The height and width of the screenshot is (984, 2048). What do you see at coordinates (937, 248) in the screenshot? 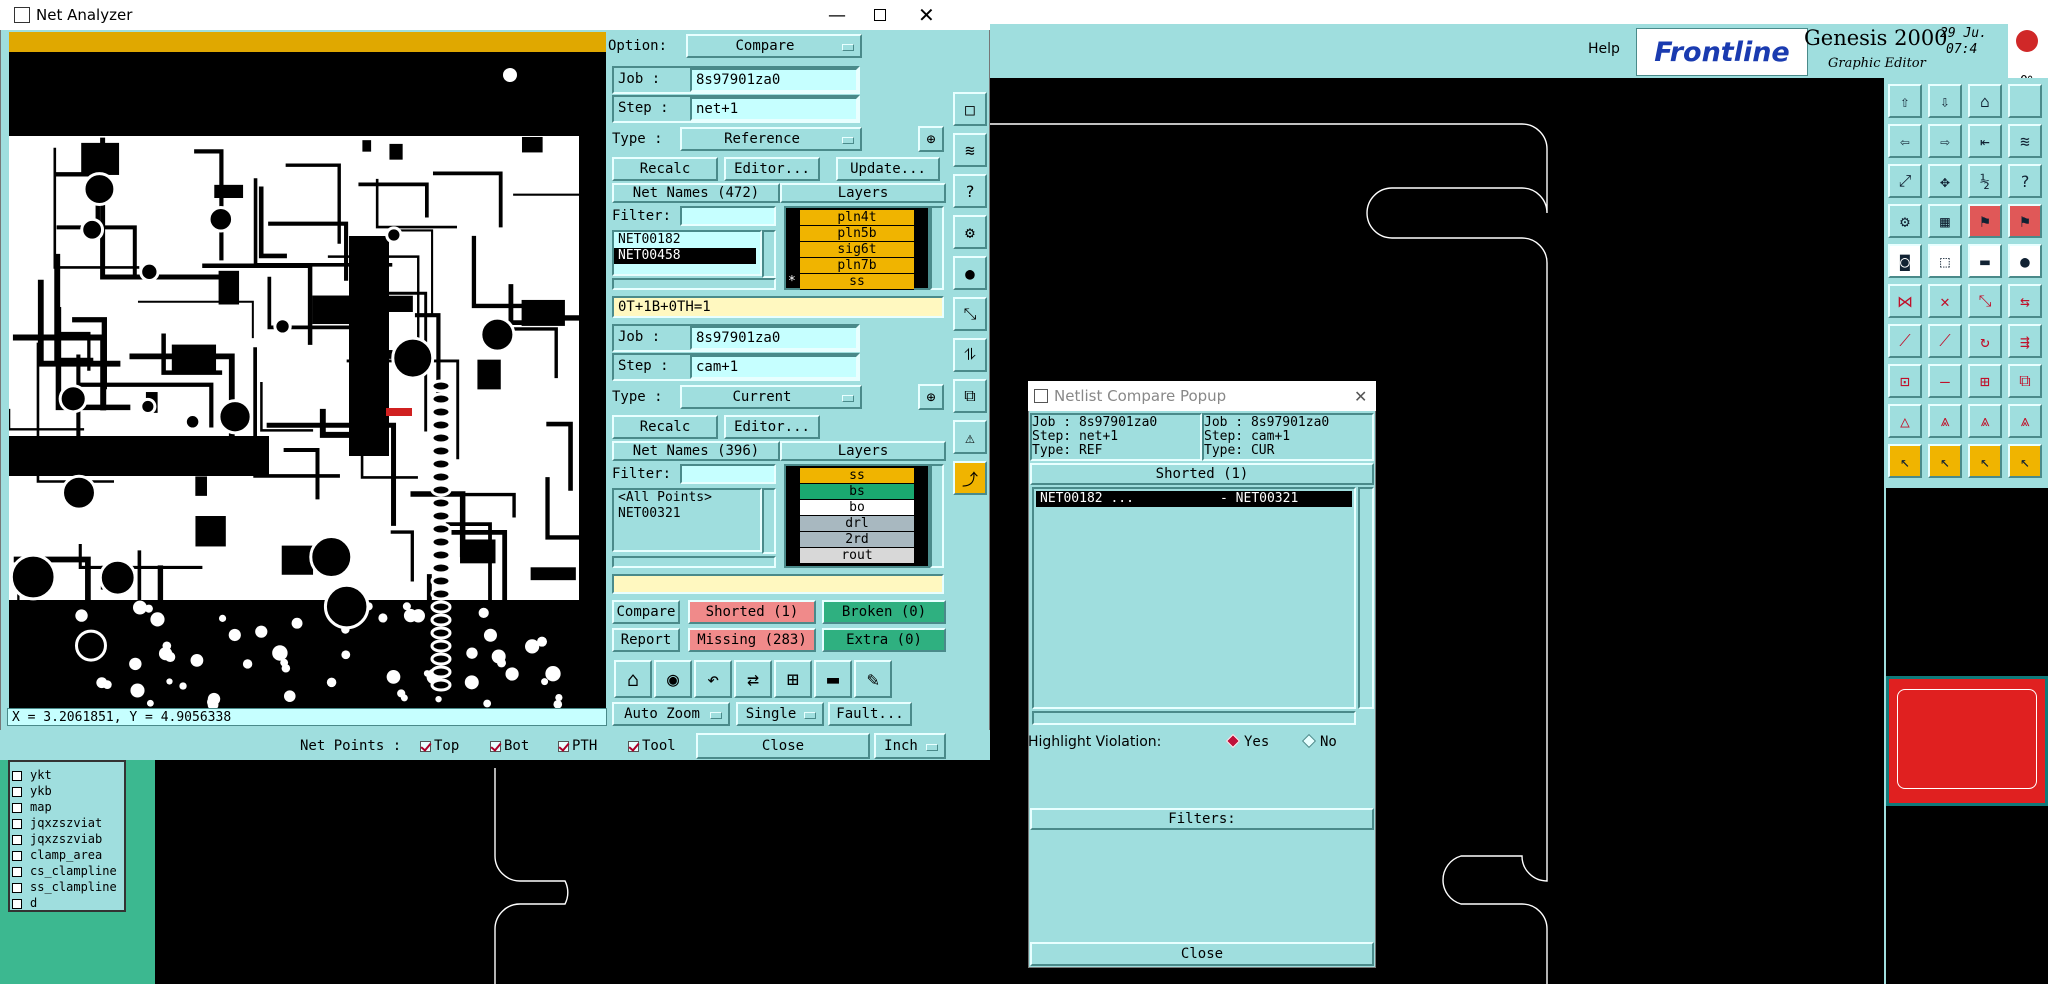
I see `ref-layer-scrollbar` at bounding box center [937, 248].